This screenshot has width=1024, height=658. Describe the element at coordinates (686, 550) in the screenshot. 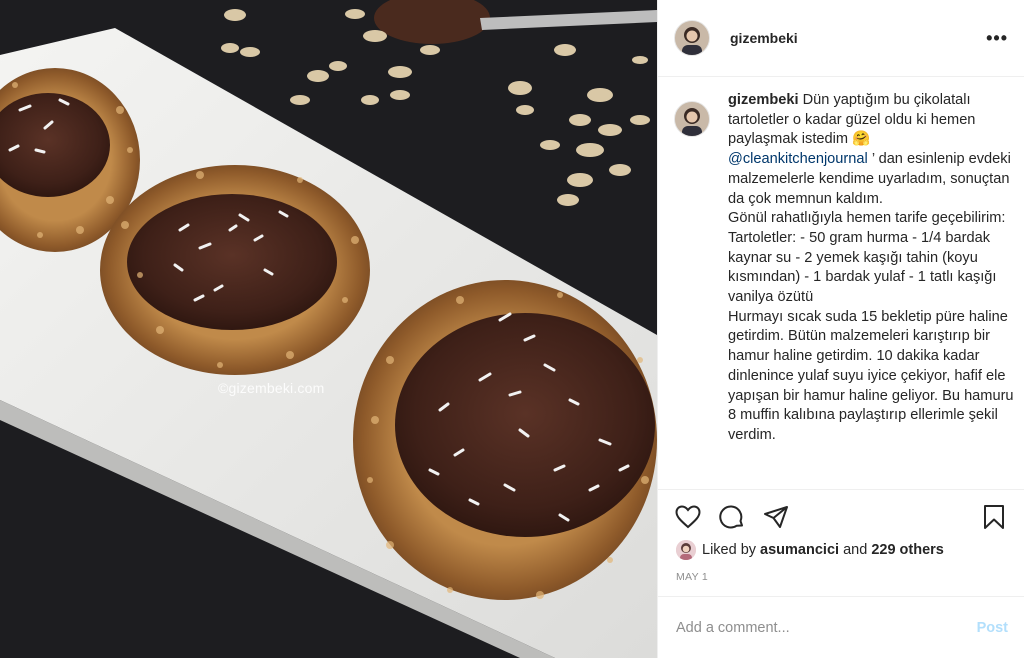

I see `liker-avatar` at that location.